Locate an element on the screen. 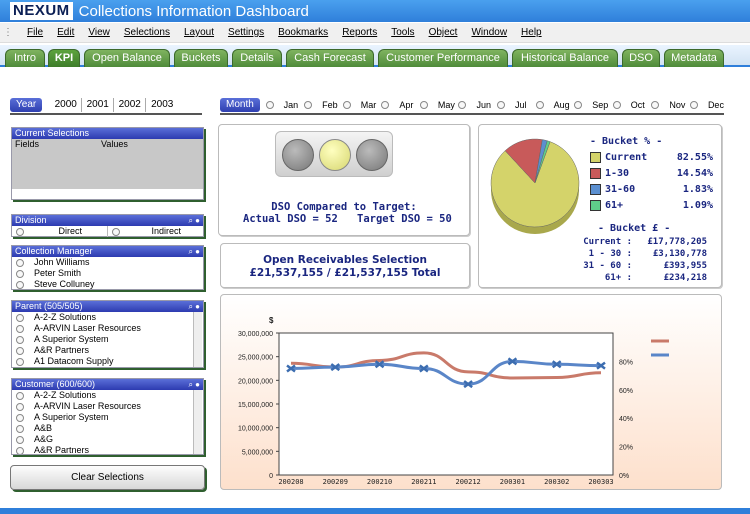 This screenshot has width=750, height=514. menu-view: View is located at coordinates (99, 32).